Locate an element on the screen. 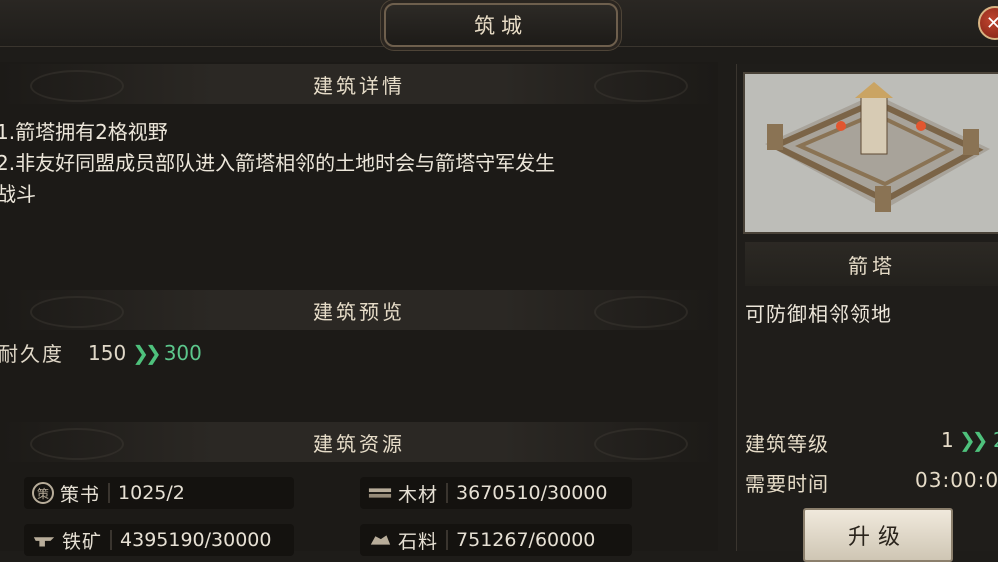 The image size is (998, 562). resources-header: 建筑资源 is located at coordinates (359, 442).